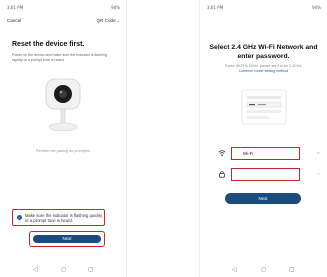 The height and width of the screenshot is (277, 327). What do you see at coordinates (248, 153) in the screenshot?
I see `wifi-ssid-value: Wi-Fi` at bounding box center [248, 153].